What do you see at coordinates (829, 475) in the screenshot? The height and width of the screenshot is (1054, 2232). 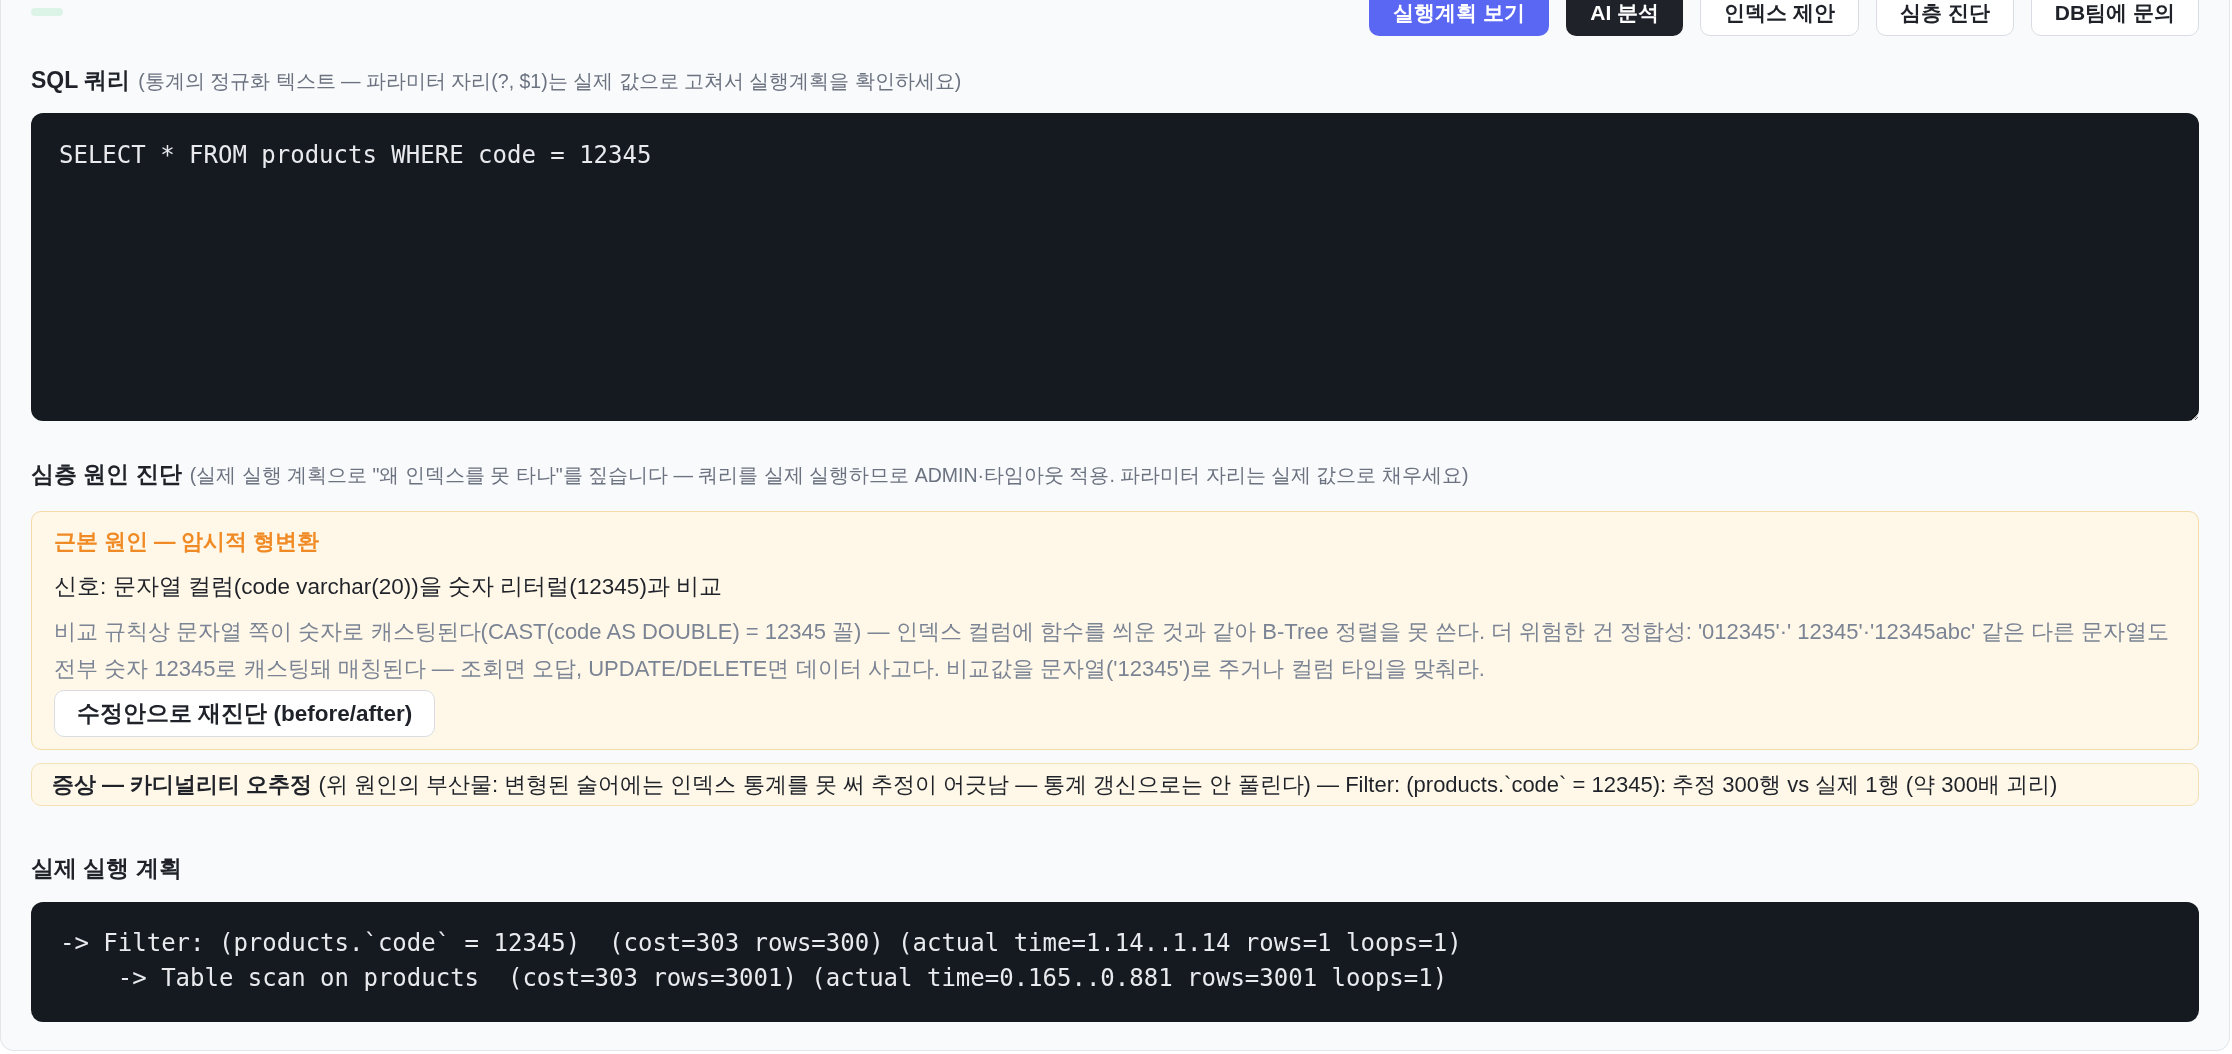 I see `section-hint: (실제 실행 계획으로 "왜 인덱스를 못 타나"를 짚습니다 — 쿼리를 실제 실행하므로 ADMIN·타임아웃 적용. 파라미터 자리는 실제 값으로 채우세요)` at bounding box center [829, 475].